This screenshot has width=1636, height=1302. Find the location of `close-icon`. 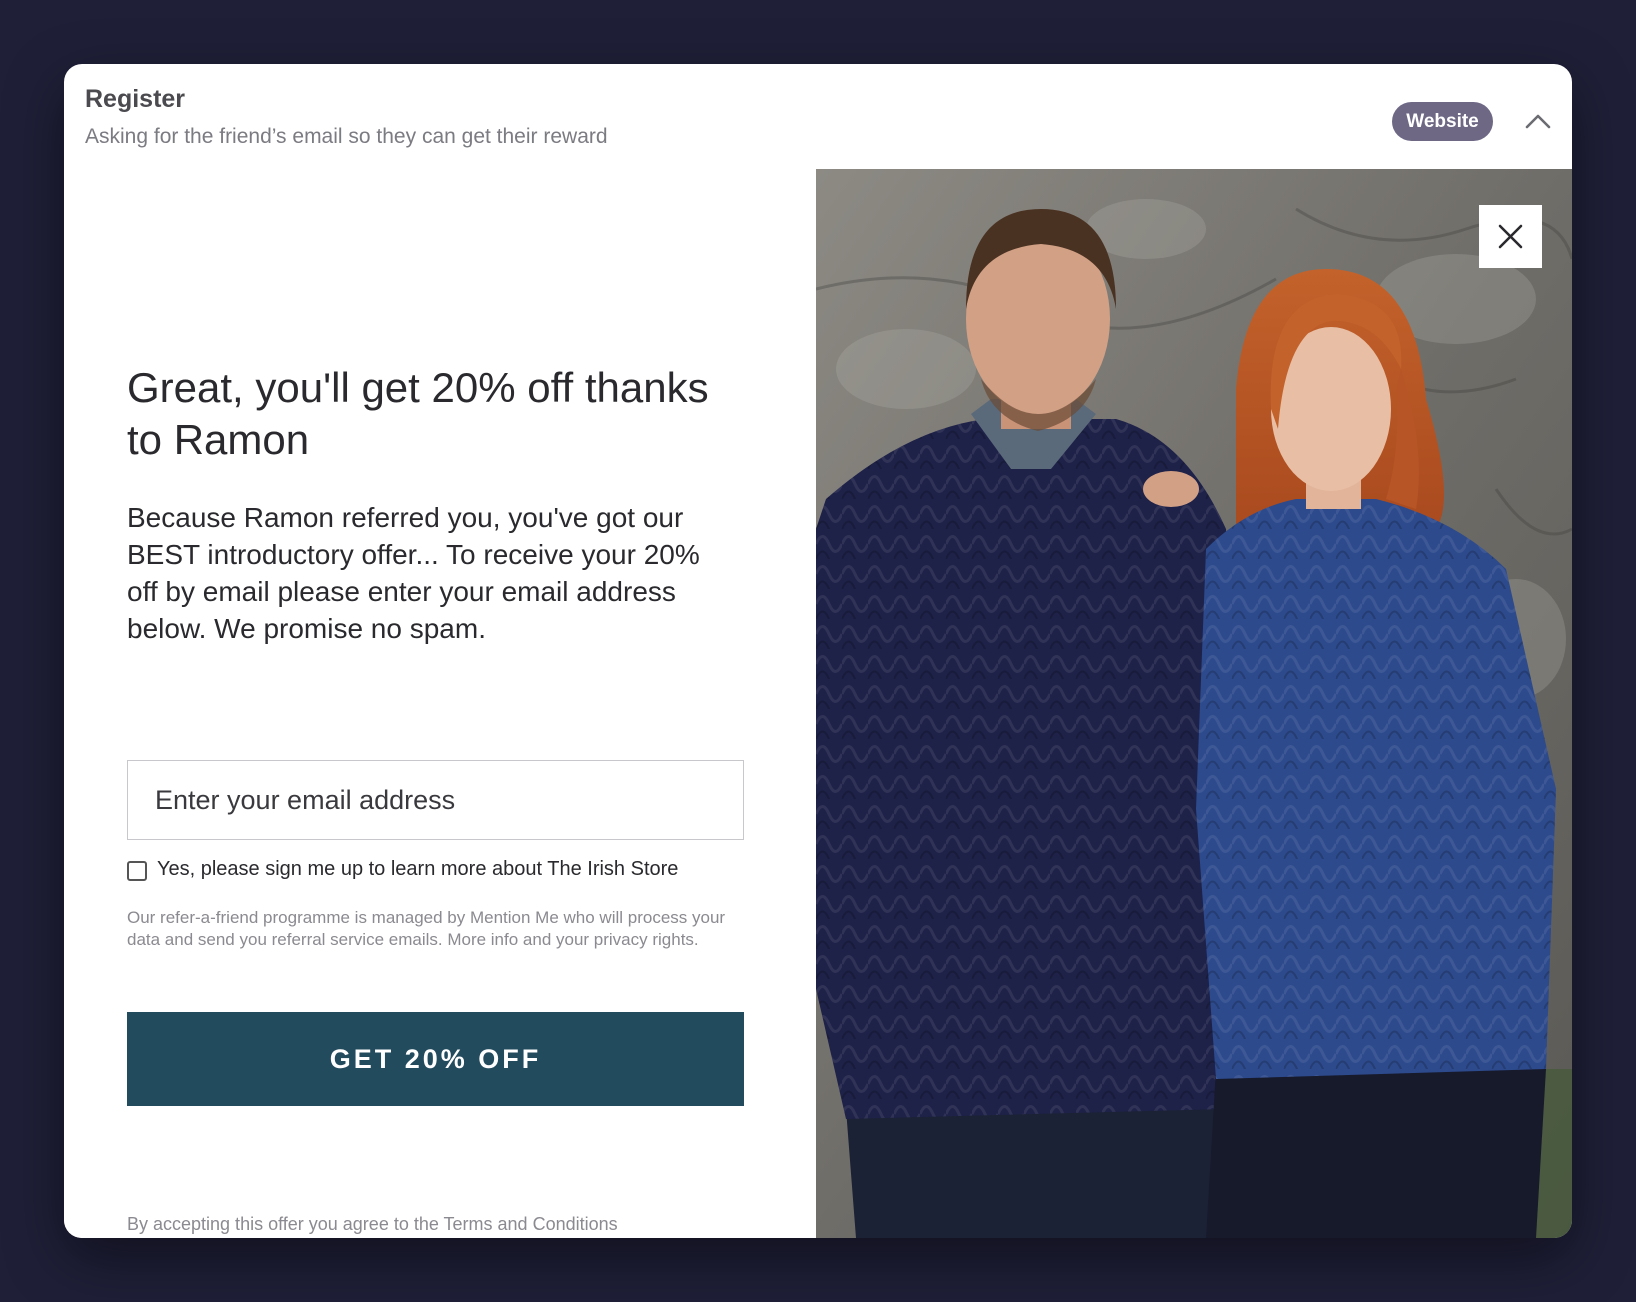

close-icon is located at coordinates (1510, 236).